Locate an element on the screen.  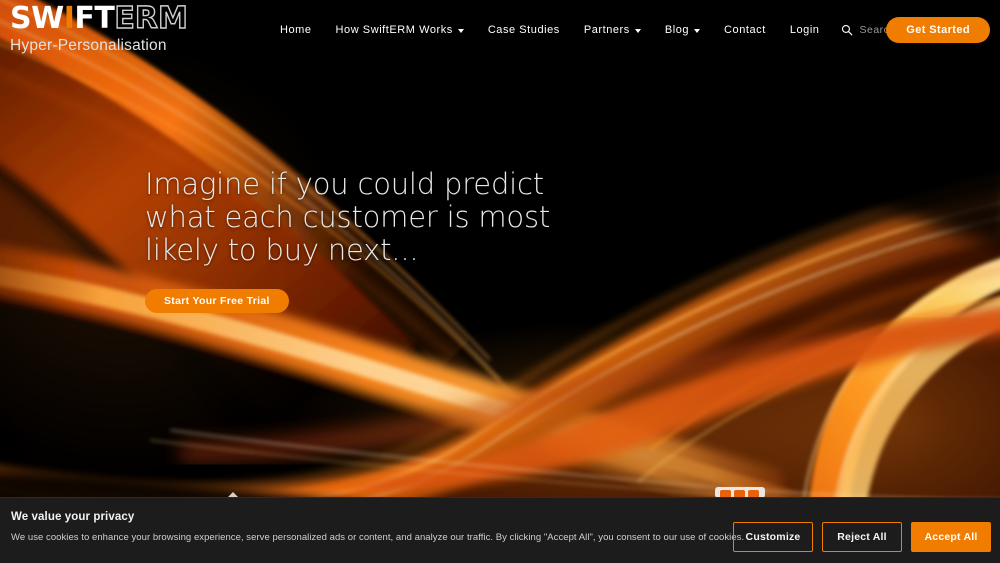
nav-item-case-studies: Case Studies is located at coordinates (524, 30).